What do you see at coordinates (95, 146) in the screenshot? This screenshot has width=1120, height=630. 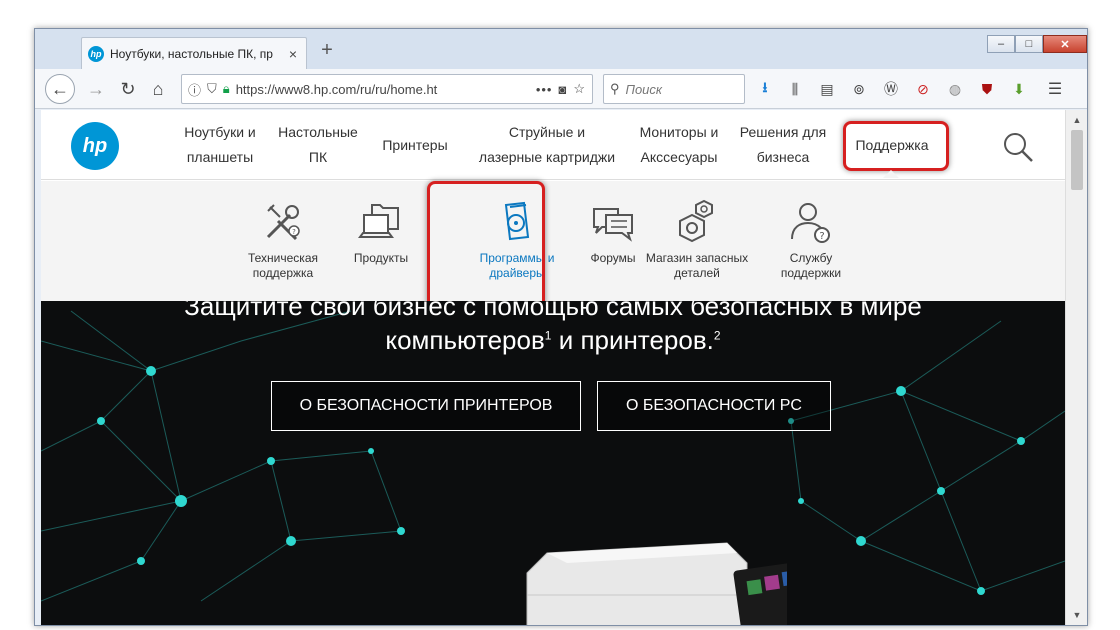 I see `hp-logo: hp` at bounding box center [95, 146].